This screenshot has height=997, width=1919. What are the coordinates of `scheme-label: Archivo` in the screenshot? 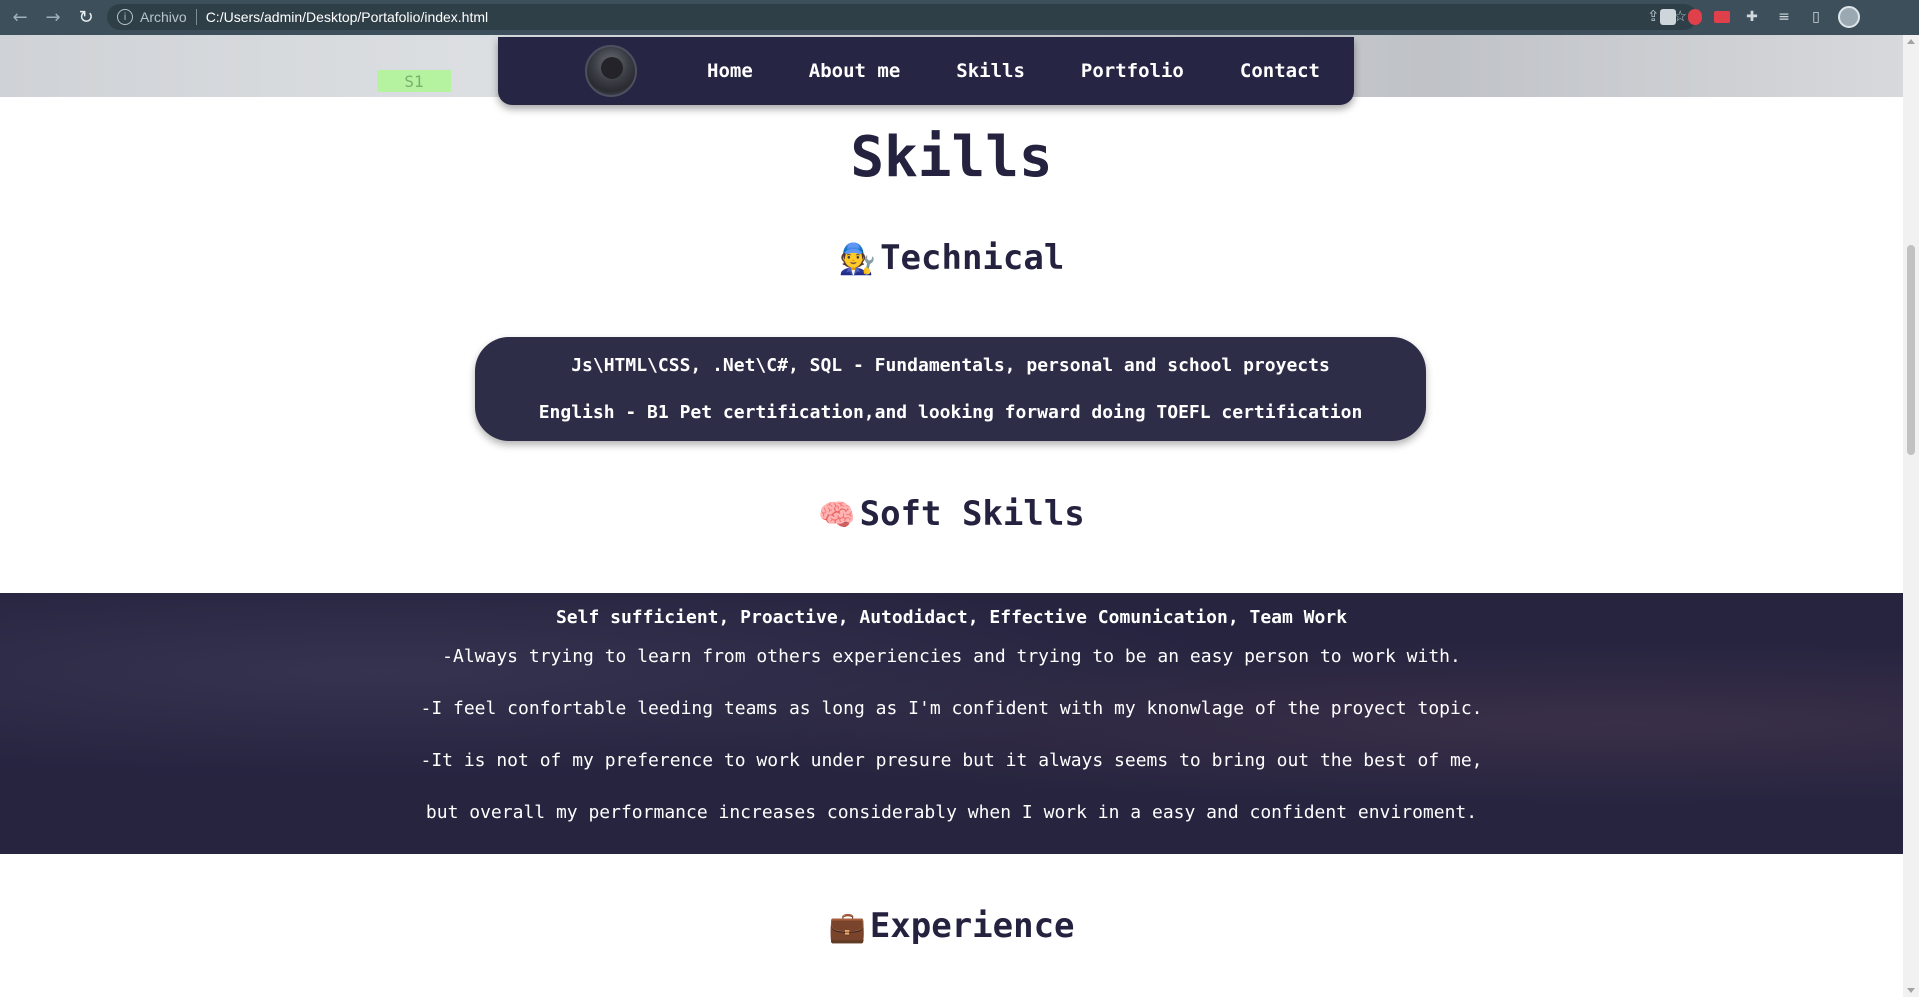 It's located at (163, 17).